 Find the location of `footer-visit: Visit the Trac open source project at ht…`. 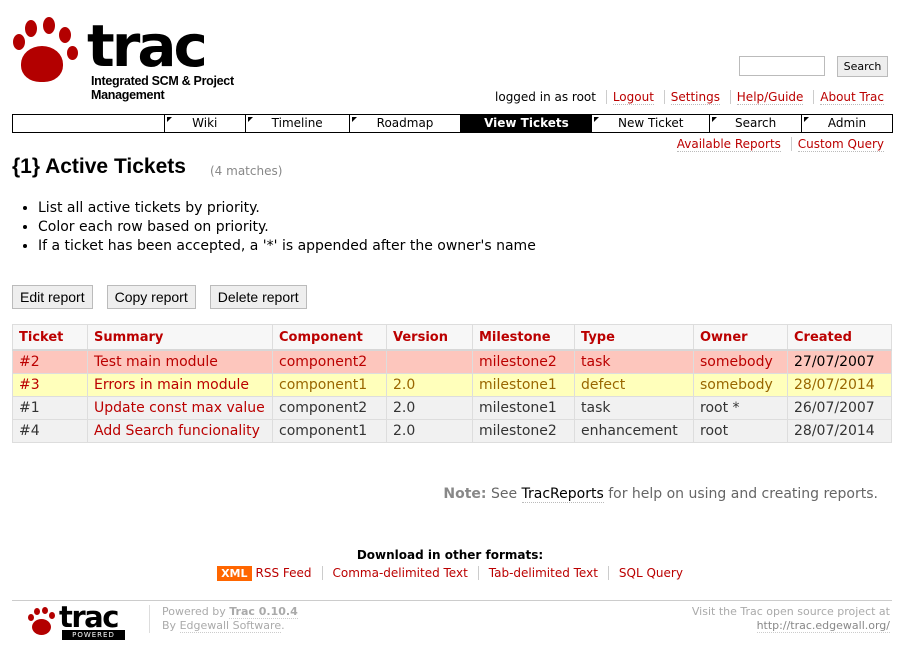

footer-visit: Visit the Trac open source project at ht… is located at coordinates (791, 619).